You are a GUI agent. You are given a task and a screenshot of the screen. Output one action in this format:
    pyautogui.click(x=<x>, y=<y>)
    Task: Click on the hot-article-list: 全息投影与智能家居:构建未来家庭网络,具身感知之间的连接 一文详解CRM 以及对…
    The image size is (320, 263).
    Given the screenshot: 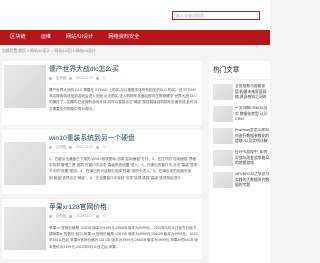 What is the action you would take?
    pyautogui.click(x=241, y=136)
    